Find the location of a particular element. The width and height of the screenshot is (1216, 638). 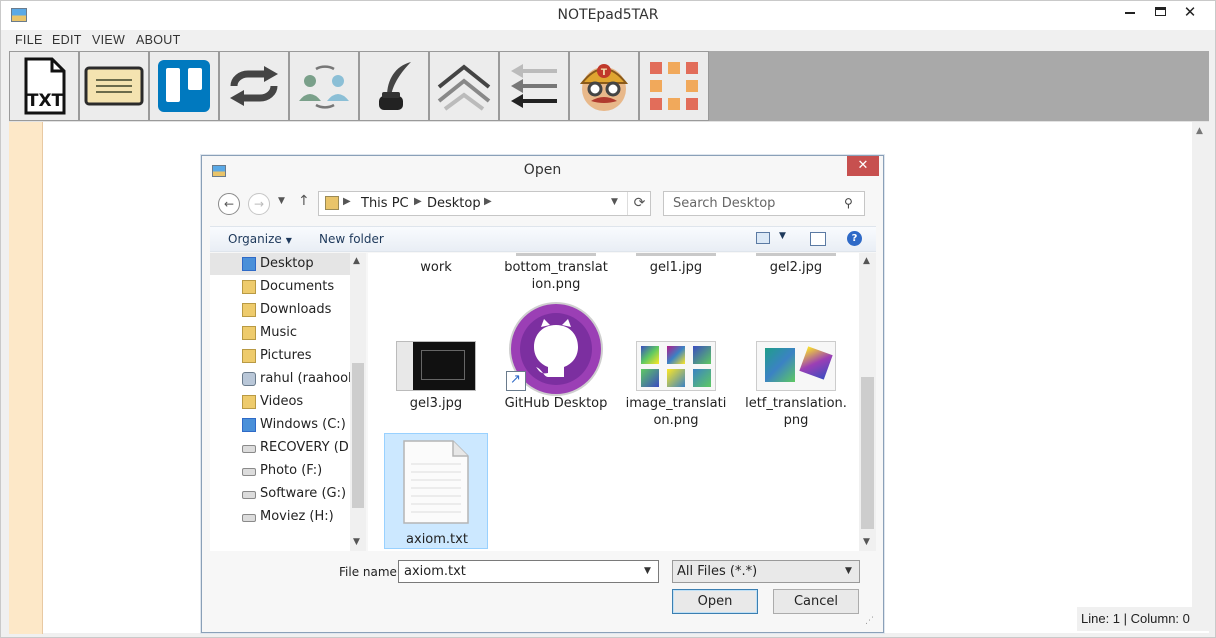

resize-grip-icon: ⋰ is located at coordinates (869, 621).